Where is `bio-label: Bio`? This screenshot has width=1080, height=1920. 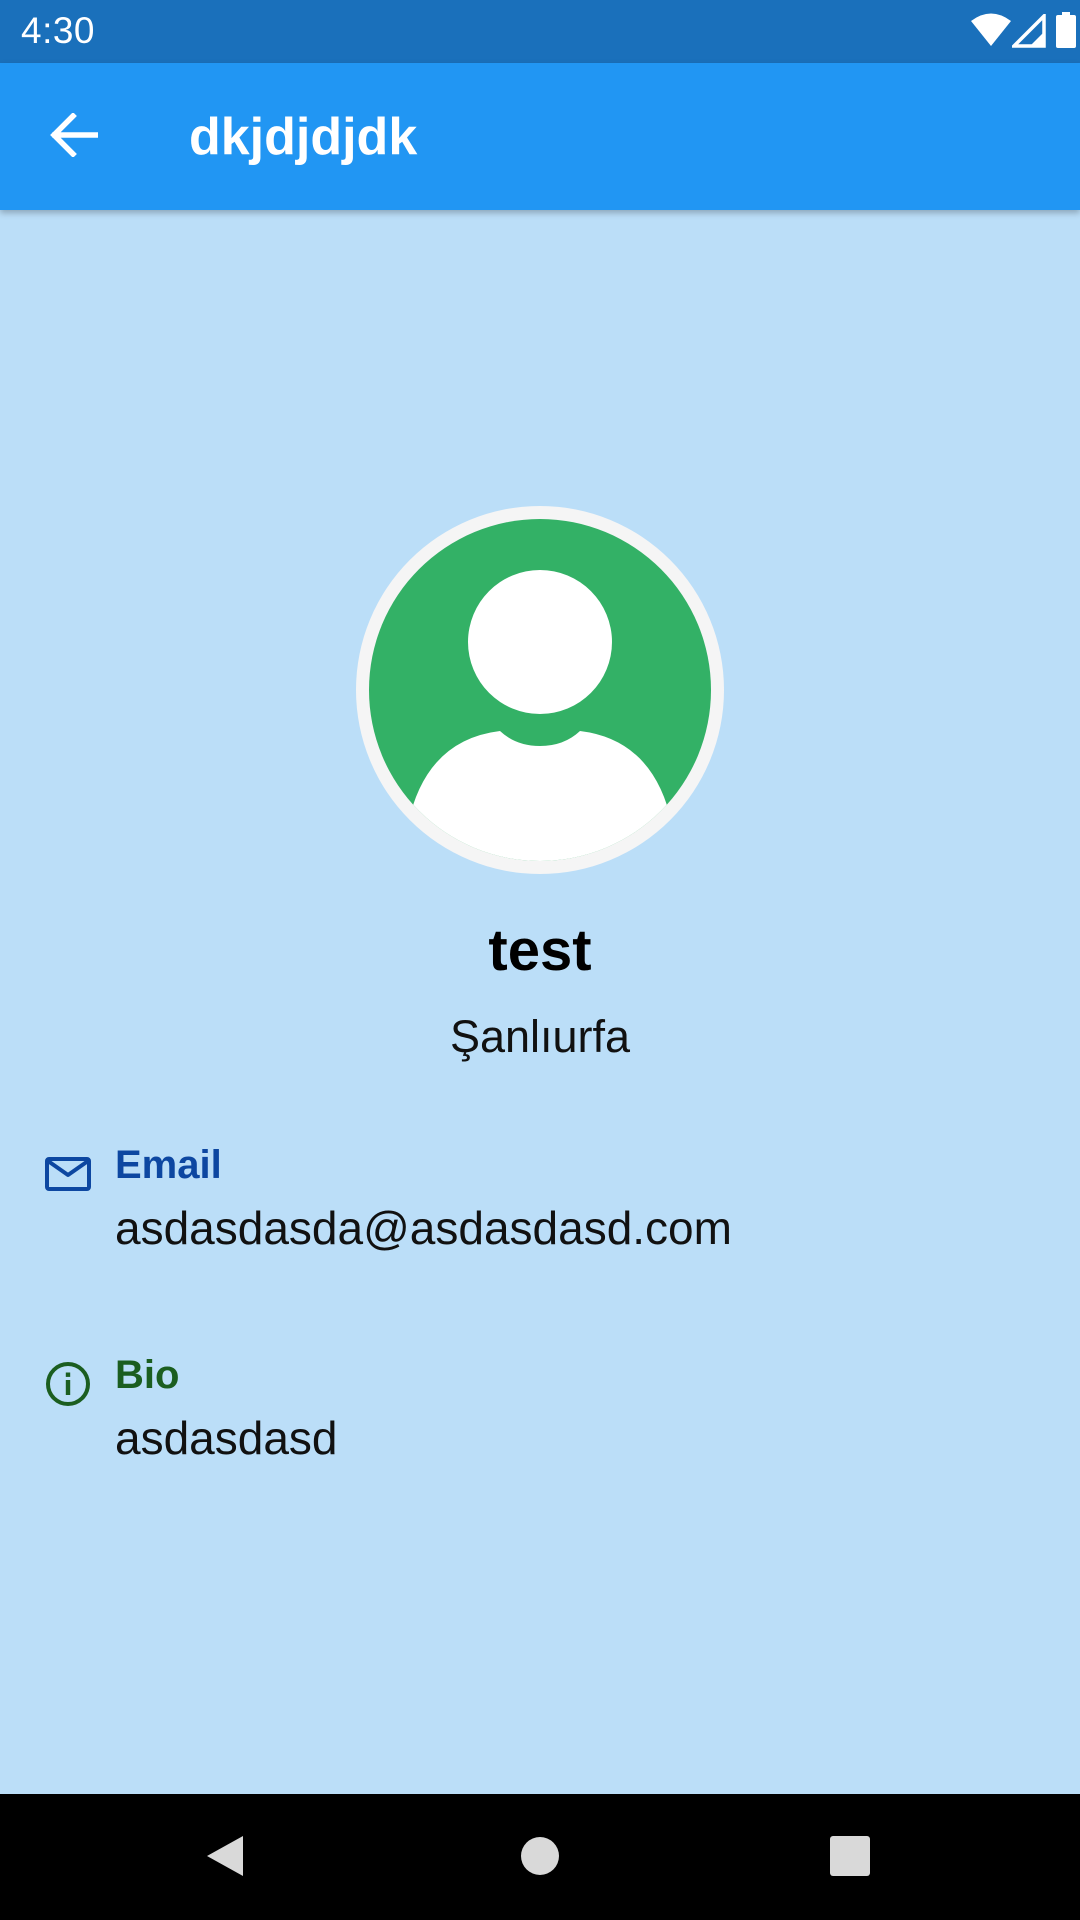 bio-label: Bio is located at coordinates (147, 1375).